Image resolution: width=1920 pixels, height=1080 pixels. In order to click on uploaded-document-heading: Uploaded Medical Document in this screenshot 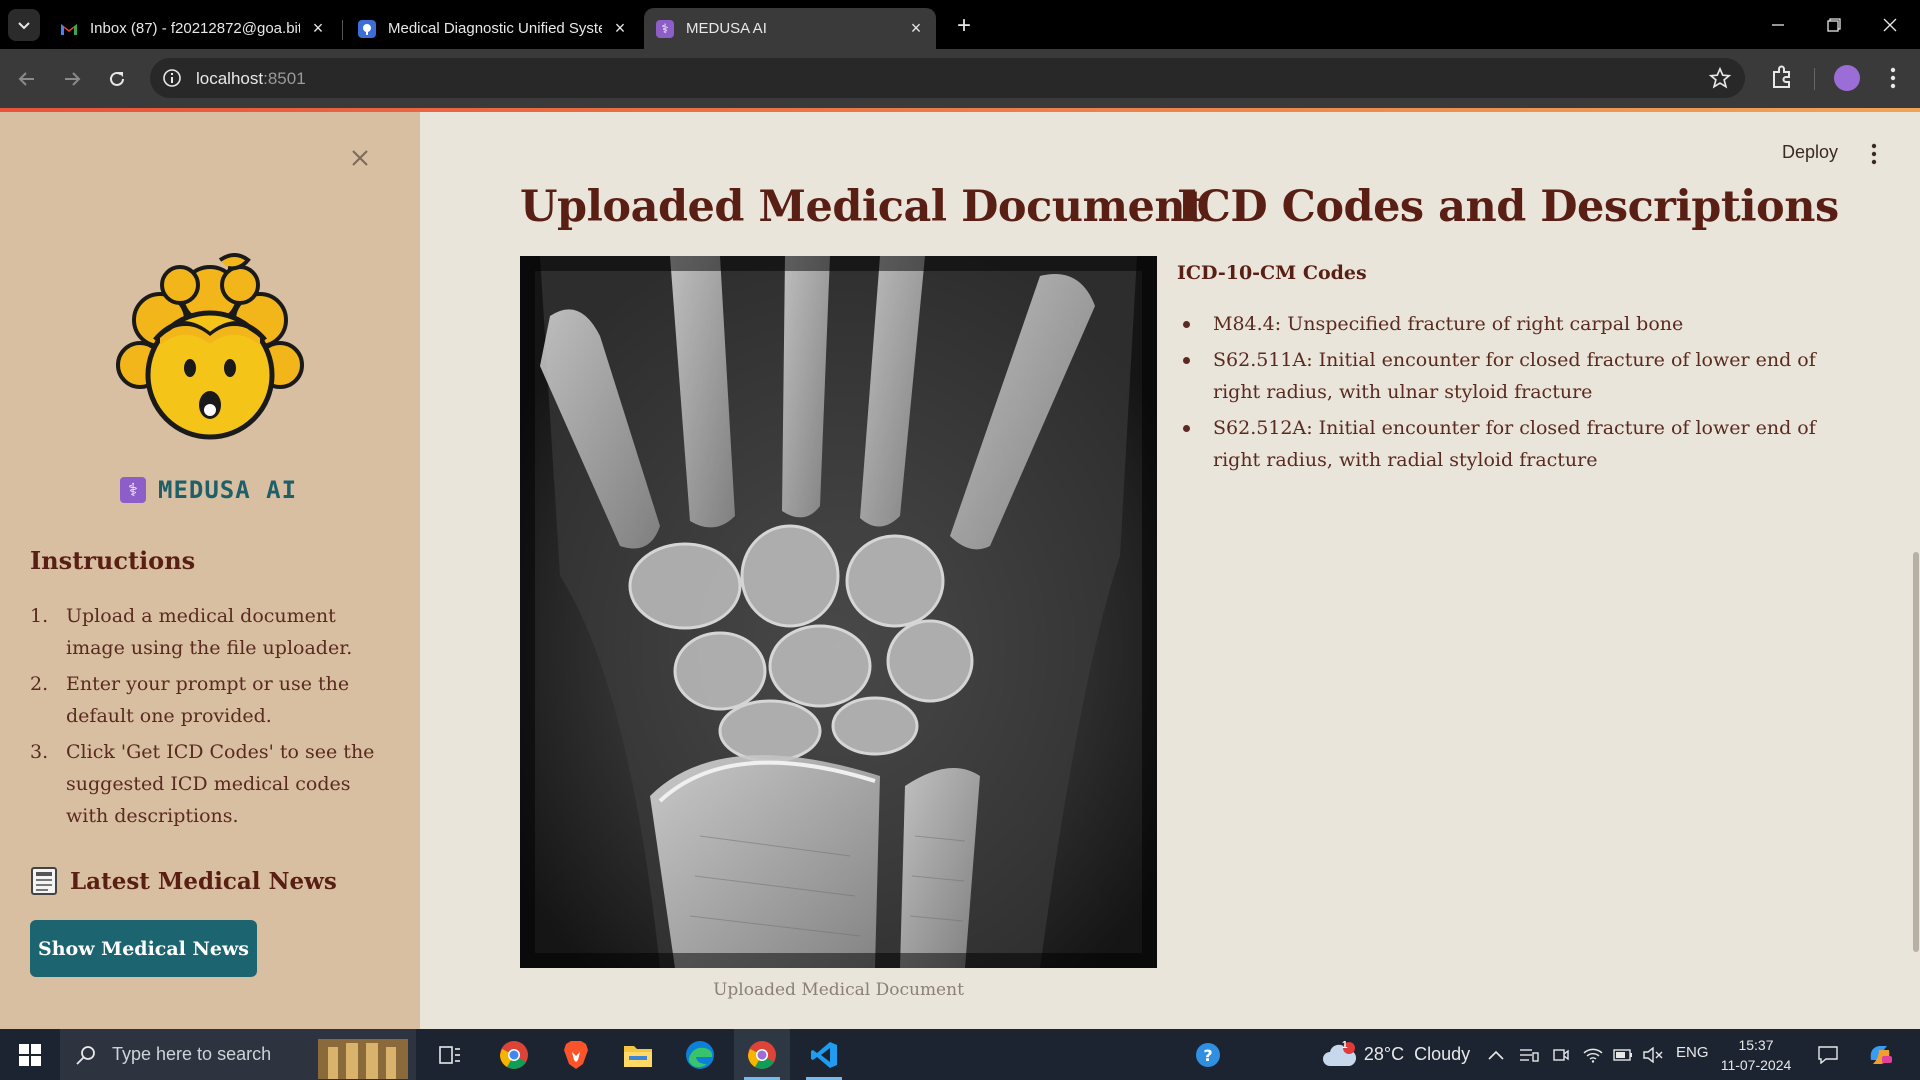, I will do `click(862, 207)`.